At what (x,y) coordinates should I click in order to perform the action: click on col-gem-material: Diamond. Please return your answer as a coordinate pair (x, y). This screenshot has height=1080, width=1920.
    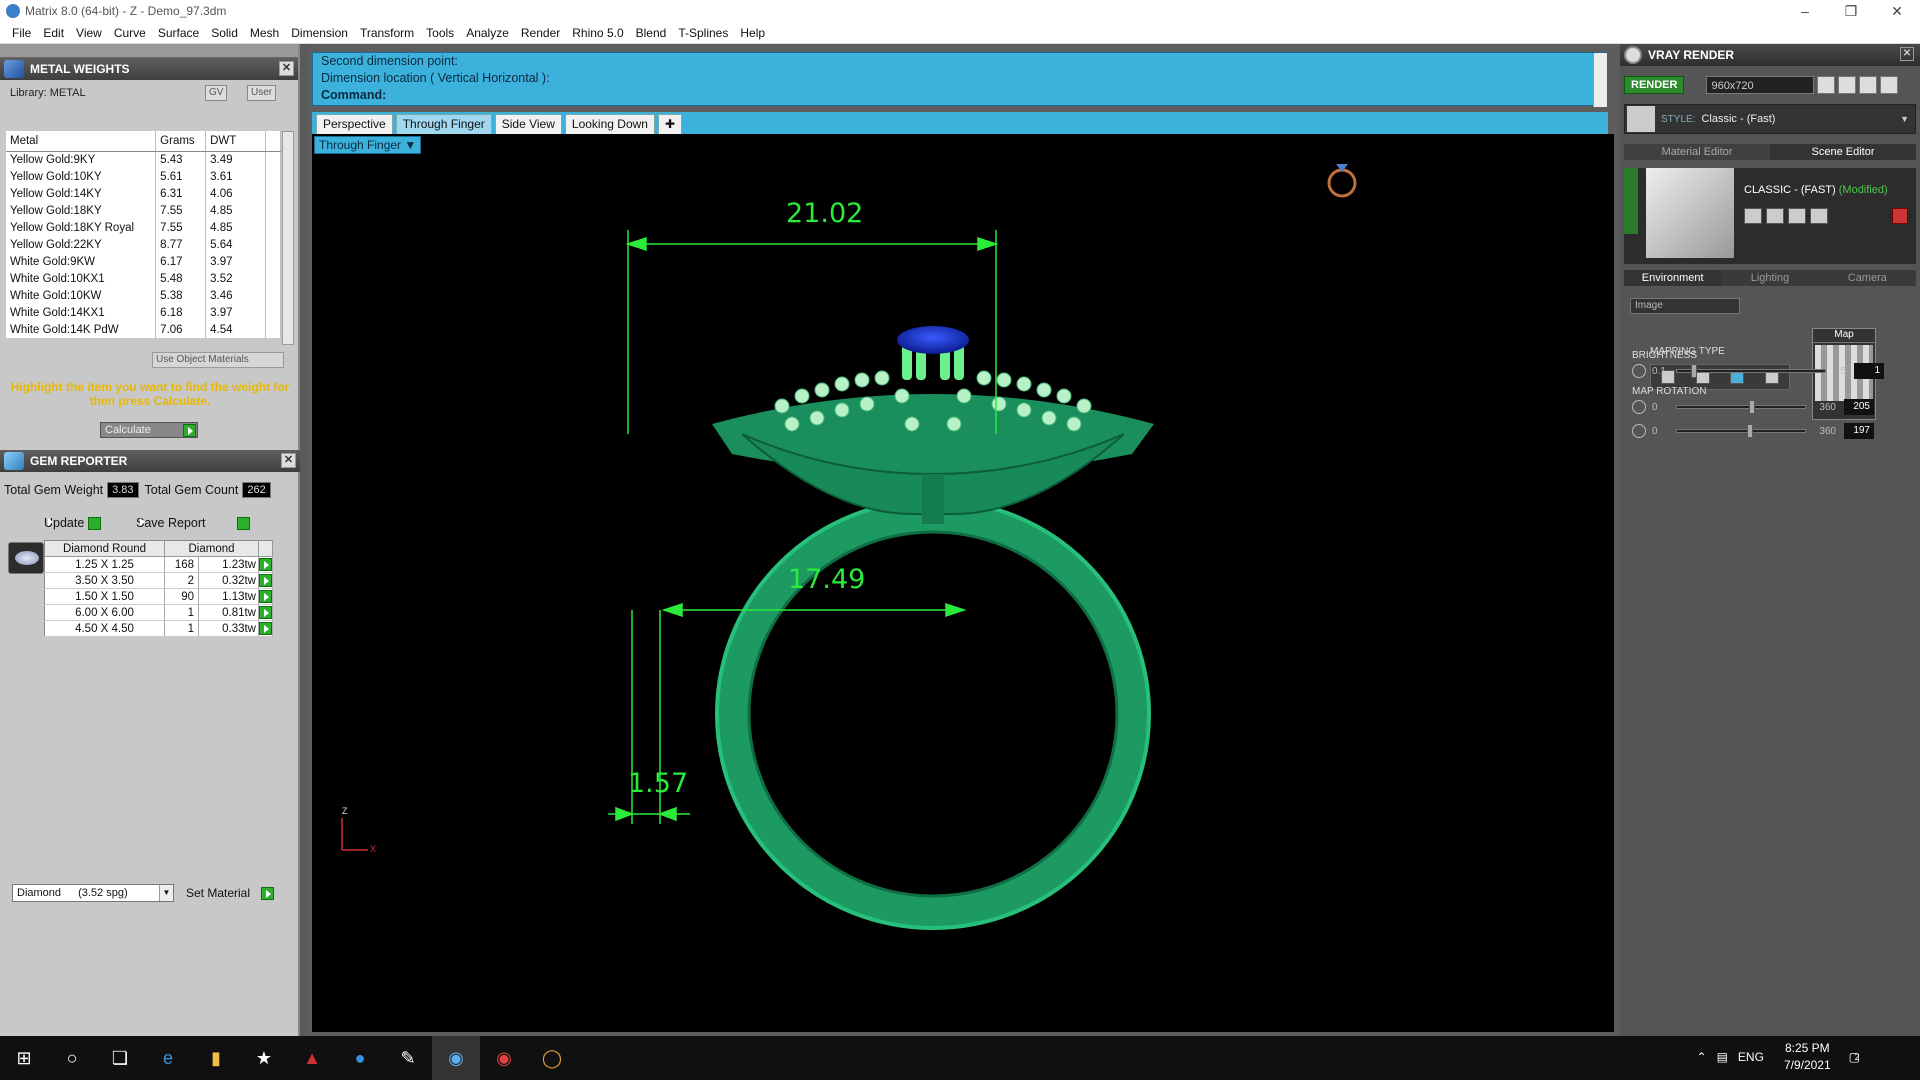
    Looking at the image, I should click on (211, 548).